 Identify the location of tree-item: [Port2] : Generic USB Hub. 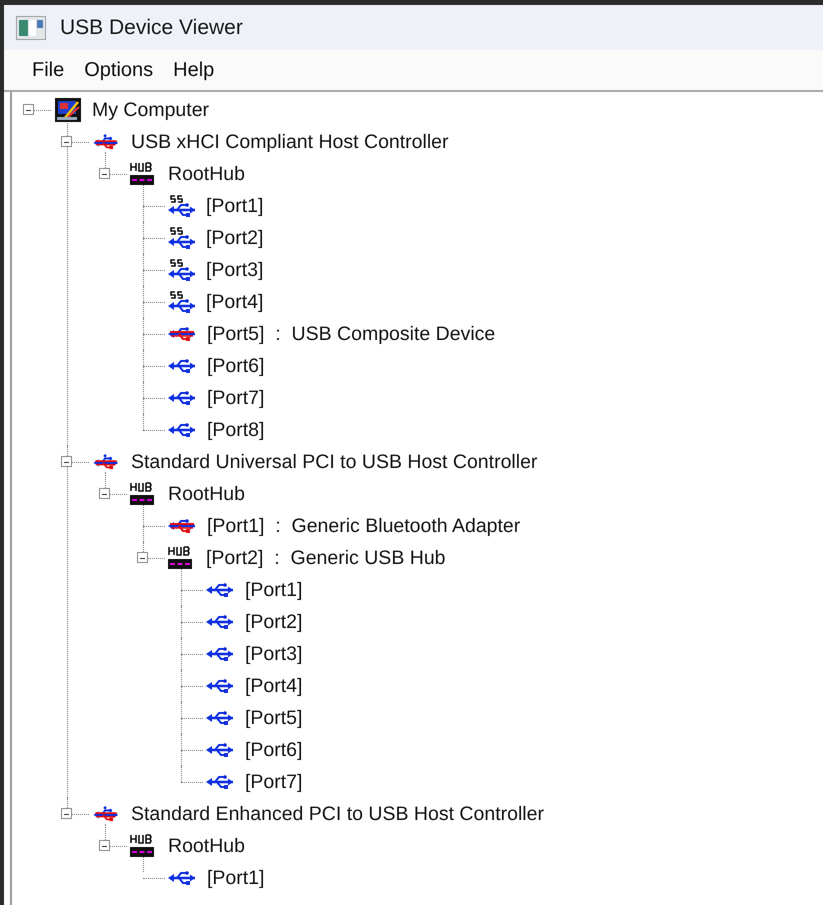
(326, 558).